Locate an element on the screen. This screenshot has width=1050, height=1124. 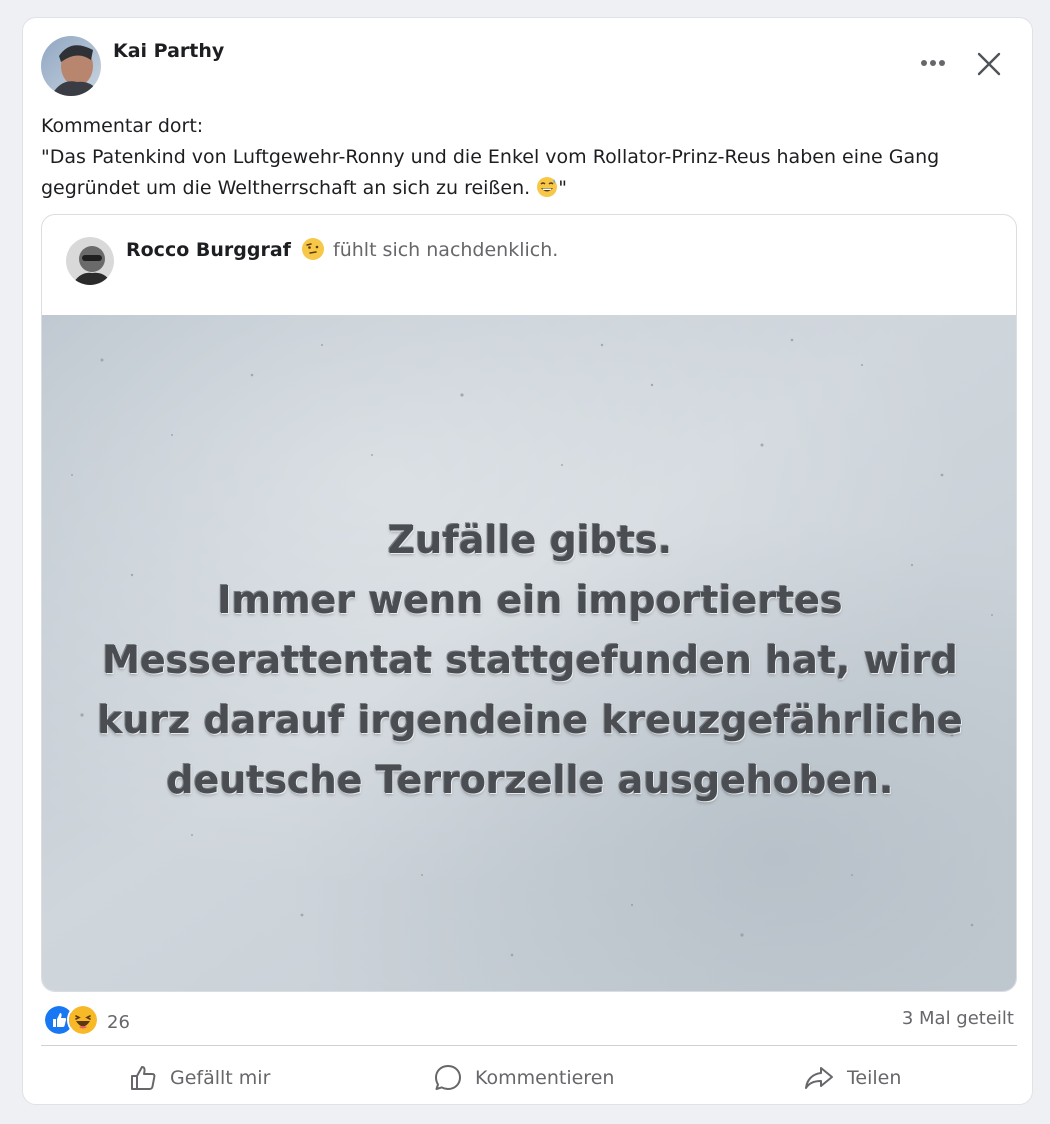
thumbs-up-icon is located at coordinates (143, 1078).